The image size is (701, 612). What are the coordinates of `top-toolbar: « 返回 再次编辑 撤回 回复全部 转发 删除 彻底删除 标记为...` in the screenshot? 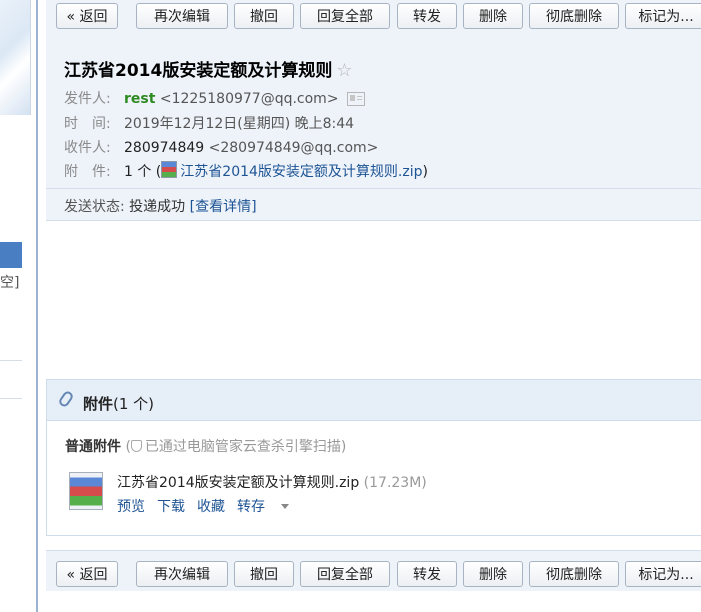 It's located at (373, 20).